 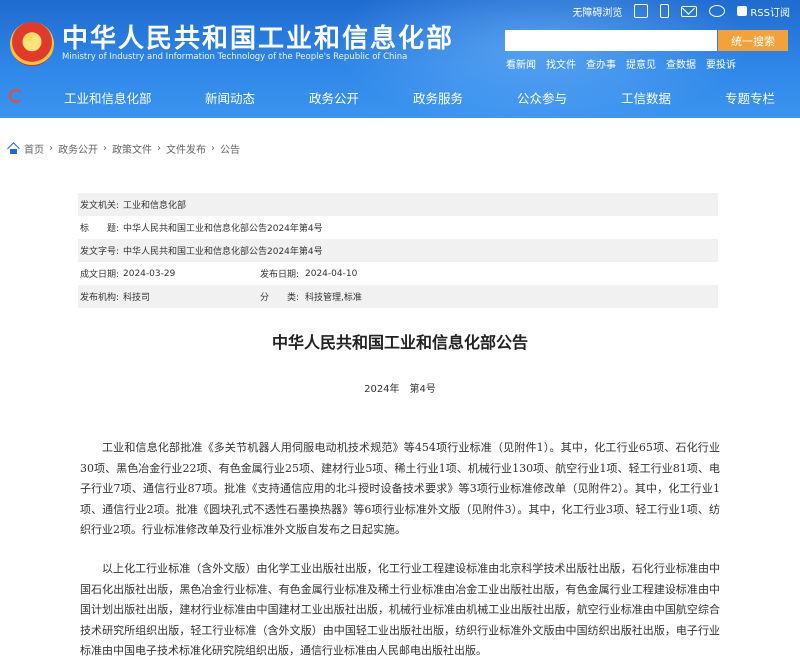 I want to click on issuer-label: 发文机关:, so click(x=100, y=206).